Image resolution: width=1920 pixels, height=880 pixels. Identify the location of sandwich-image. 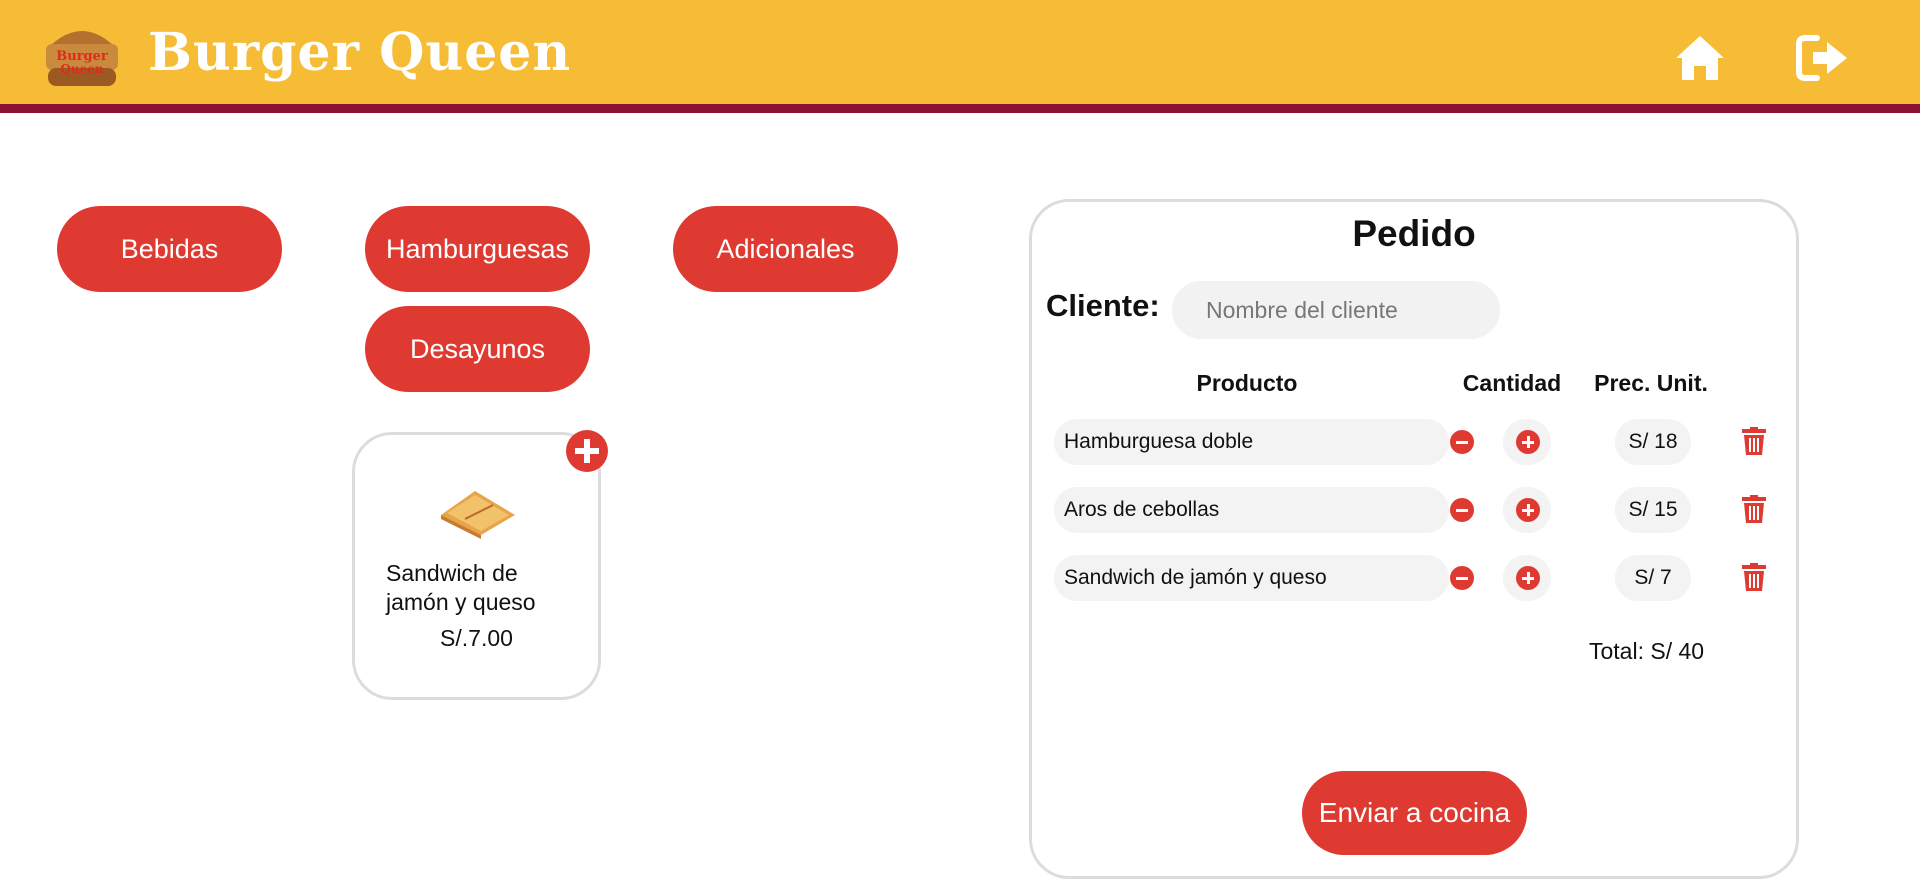
(478, 515).